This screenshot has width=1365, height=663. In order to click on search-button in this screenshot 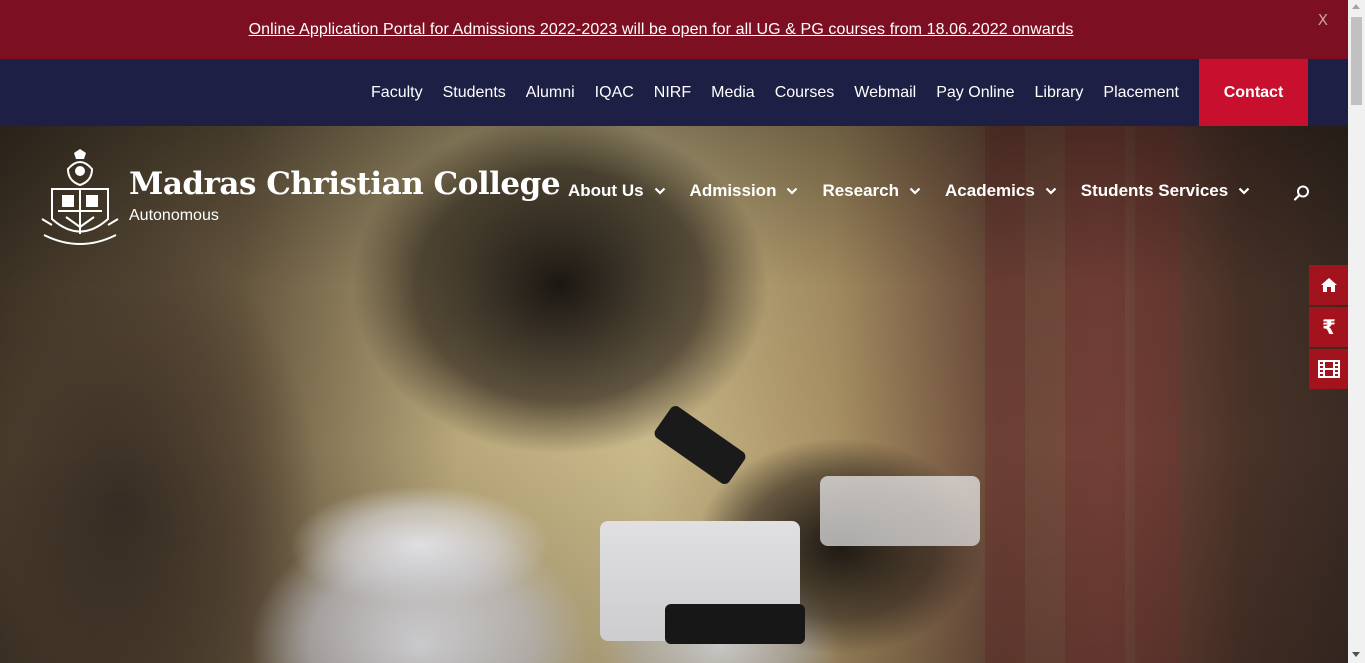, I will do `click(1302, 193)`.